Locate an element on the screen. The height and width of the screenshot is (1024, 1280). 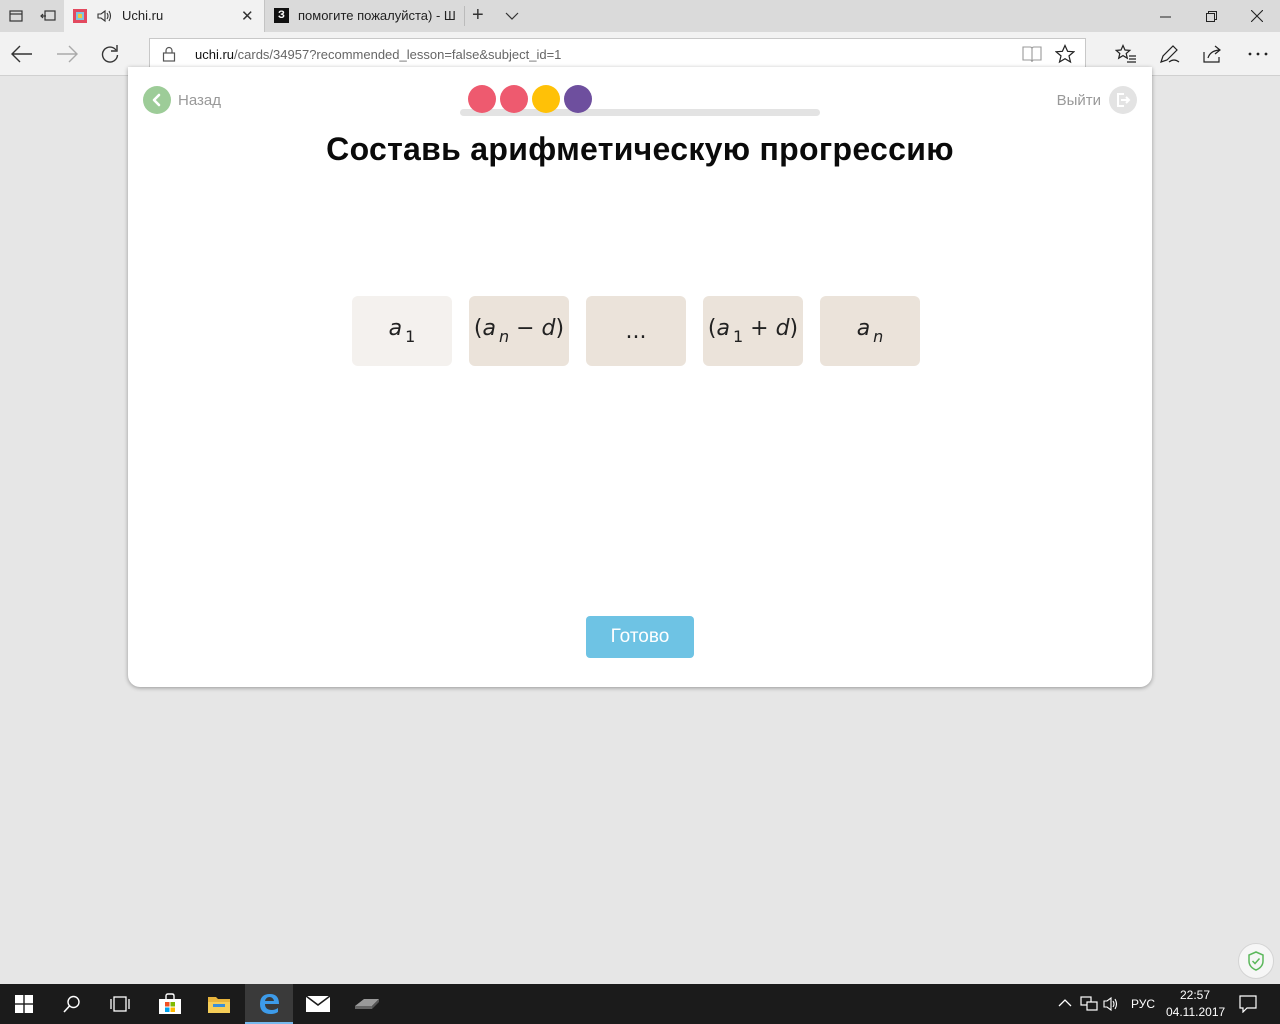
pinned-app is located at coordinates (367, 1004).